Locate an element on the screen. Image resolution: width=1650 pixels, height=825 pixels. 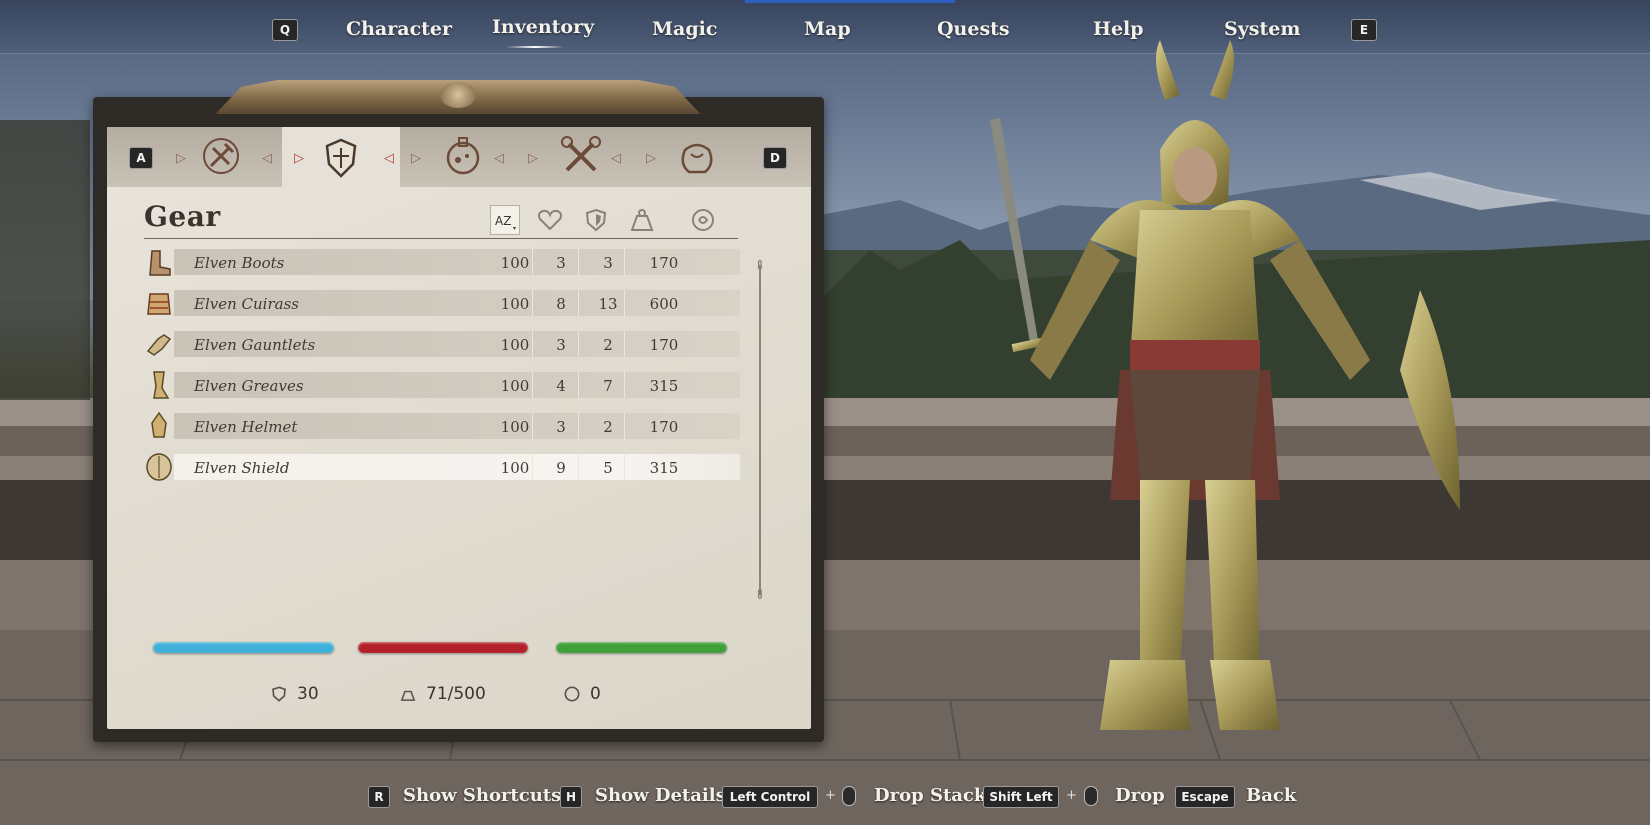
tab-potions is located at coordinates (463, 156).